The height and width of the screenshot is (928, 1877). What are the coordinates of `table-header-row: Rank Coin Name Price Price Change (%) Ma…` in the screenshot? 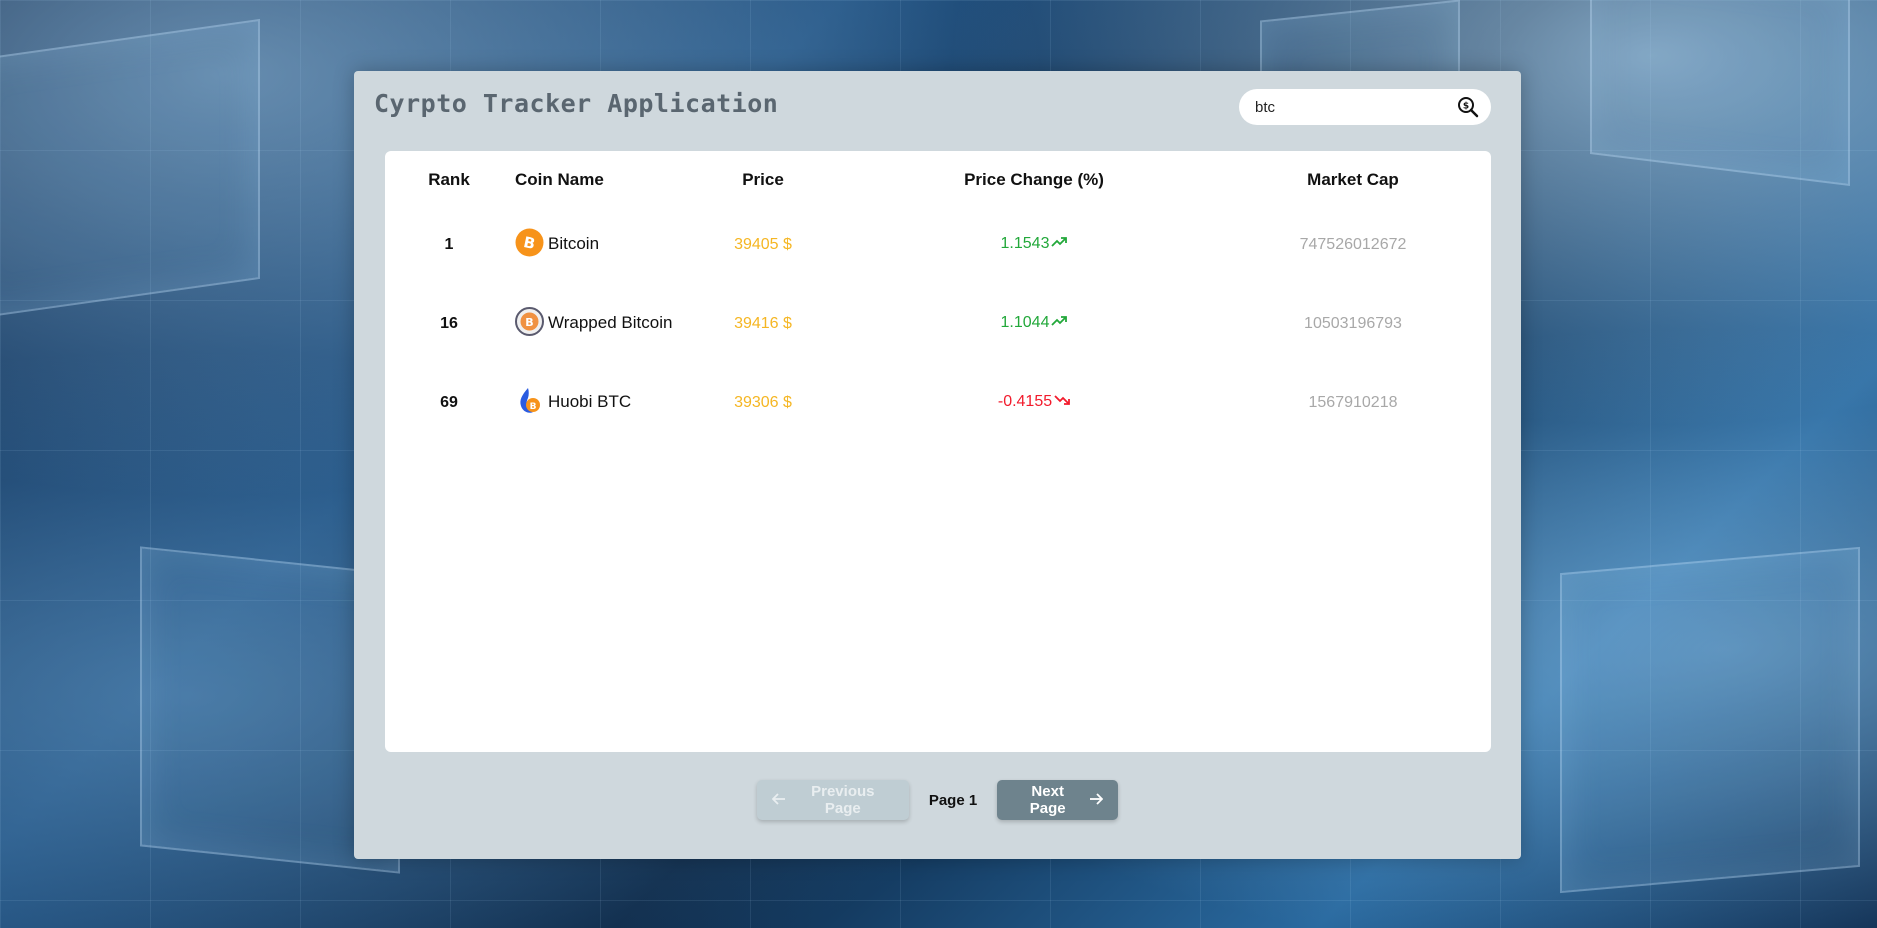 It's located at (938, 178).